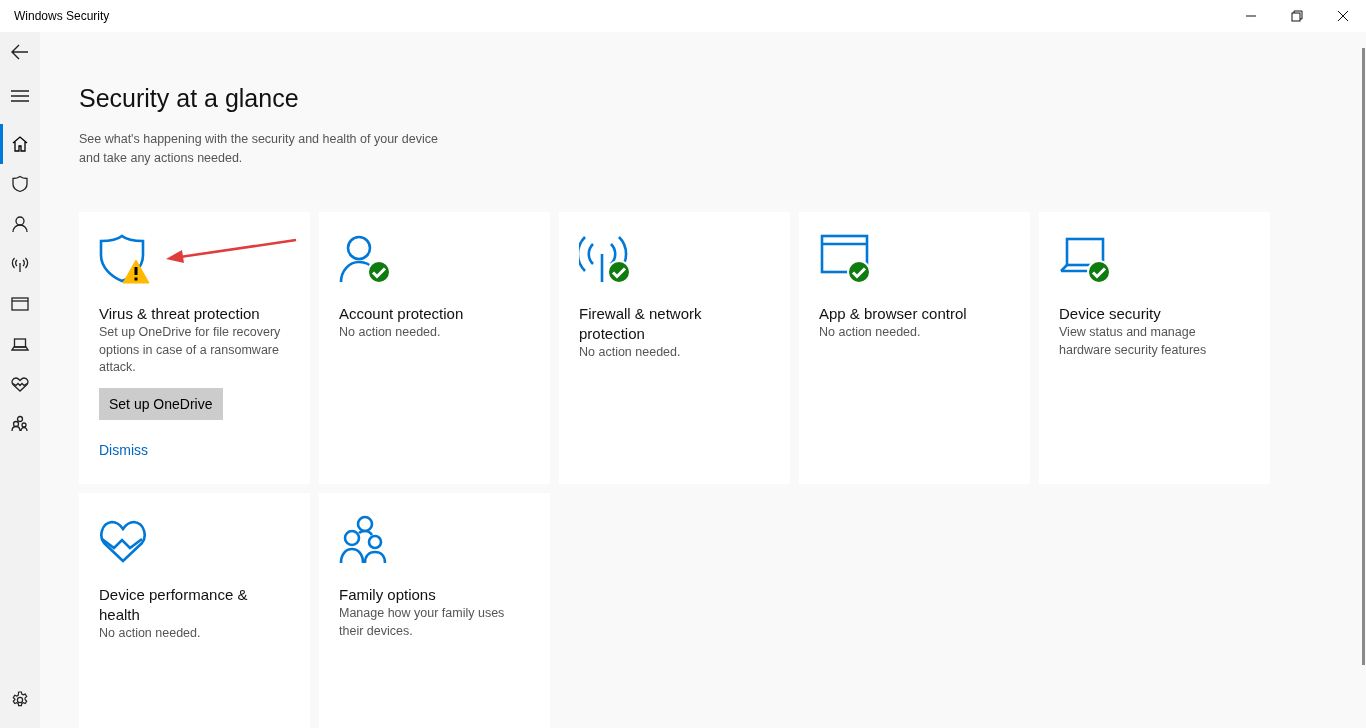 The image size is (1366, 728). What do you see at coordinates (20, 52) in the screenshot?
I see `back-arrow-icon` at bounding box center [20, 52].